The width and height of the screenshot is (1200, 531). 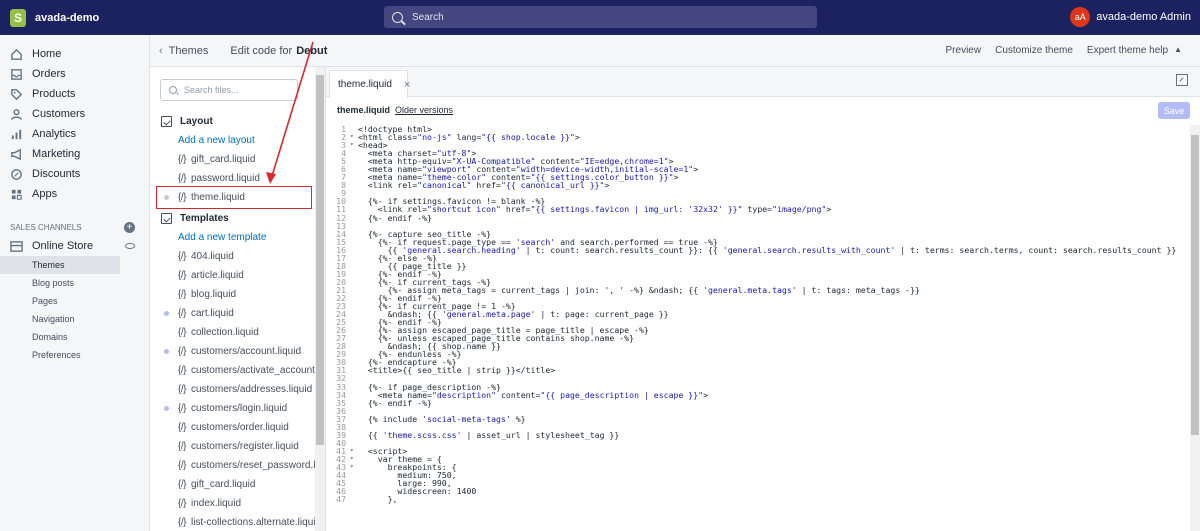 I want to click on file-item: {/} customers/login.liquid, so click(x=232, y=408).